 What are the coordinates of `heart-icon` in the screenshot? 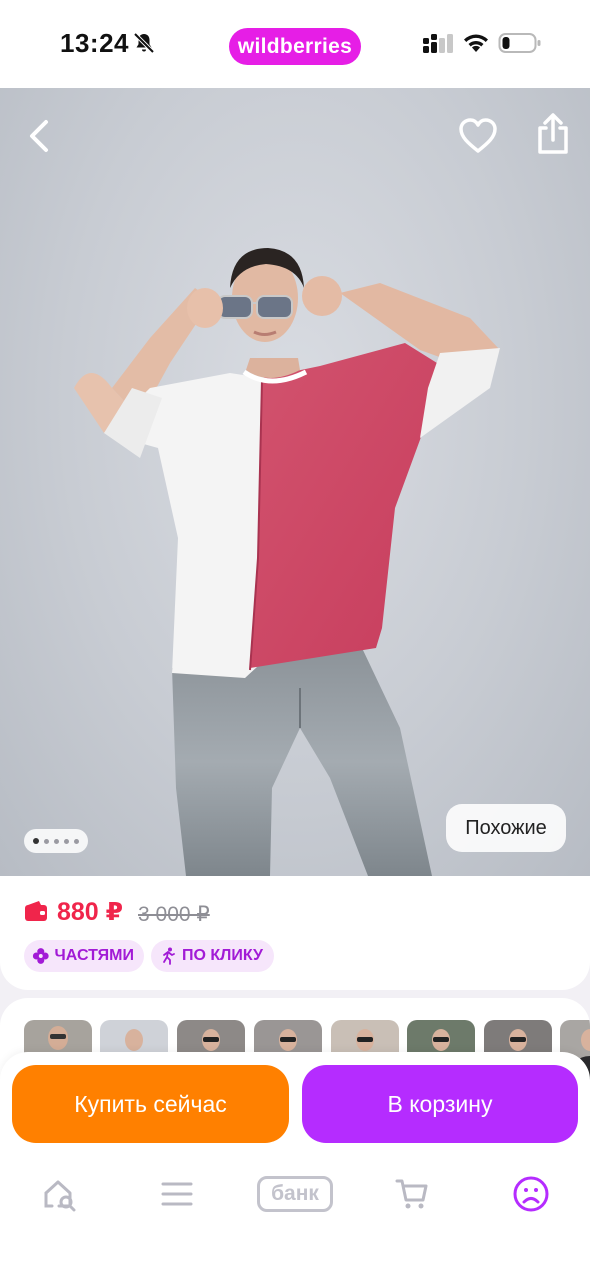 It's located at (478, 136).